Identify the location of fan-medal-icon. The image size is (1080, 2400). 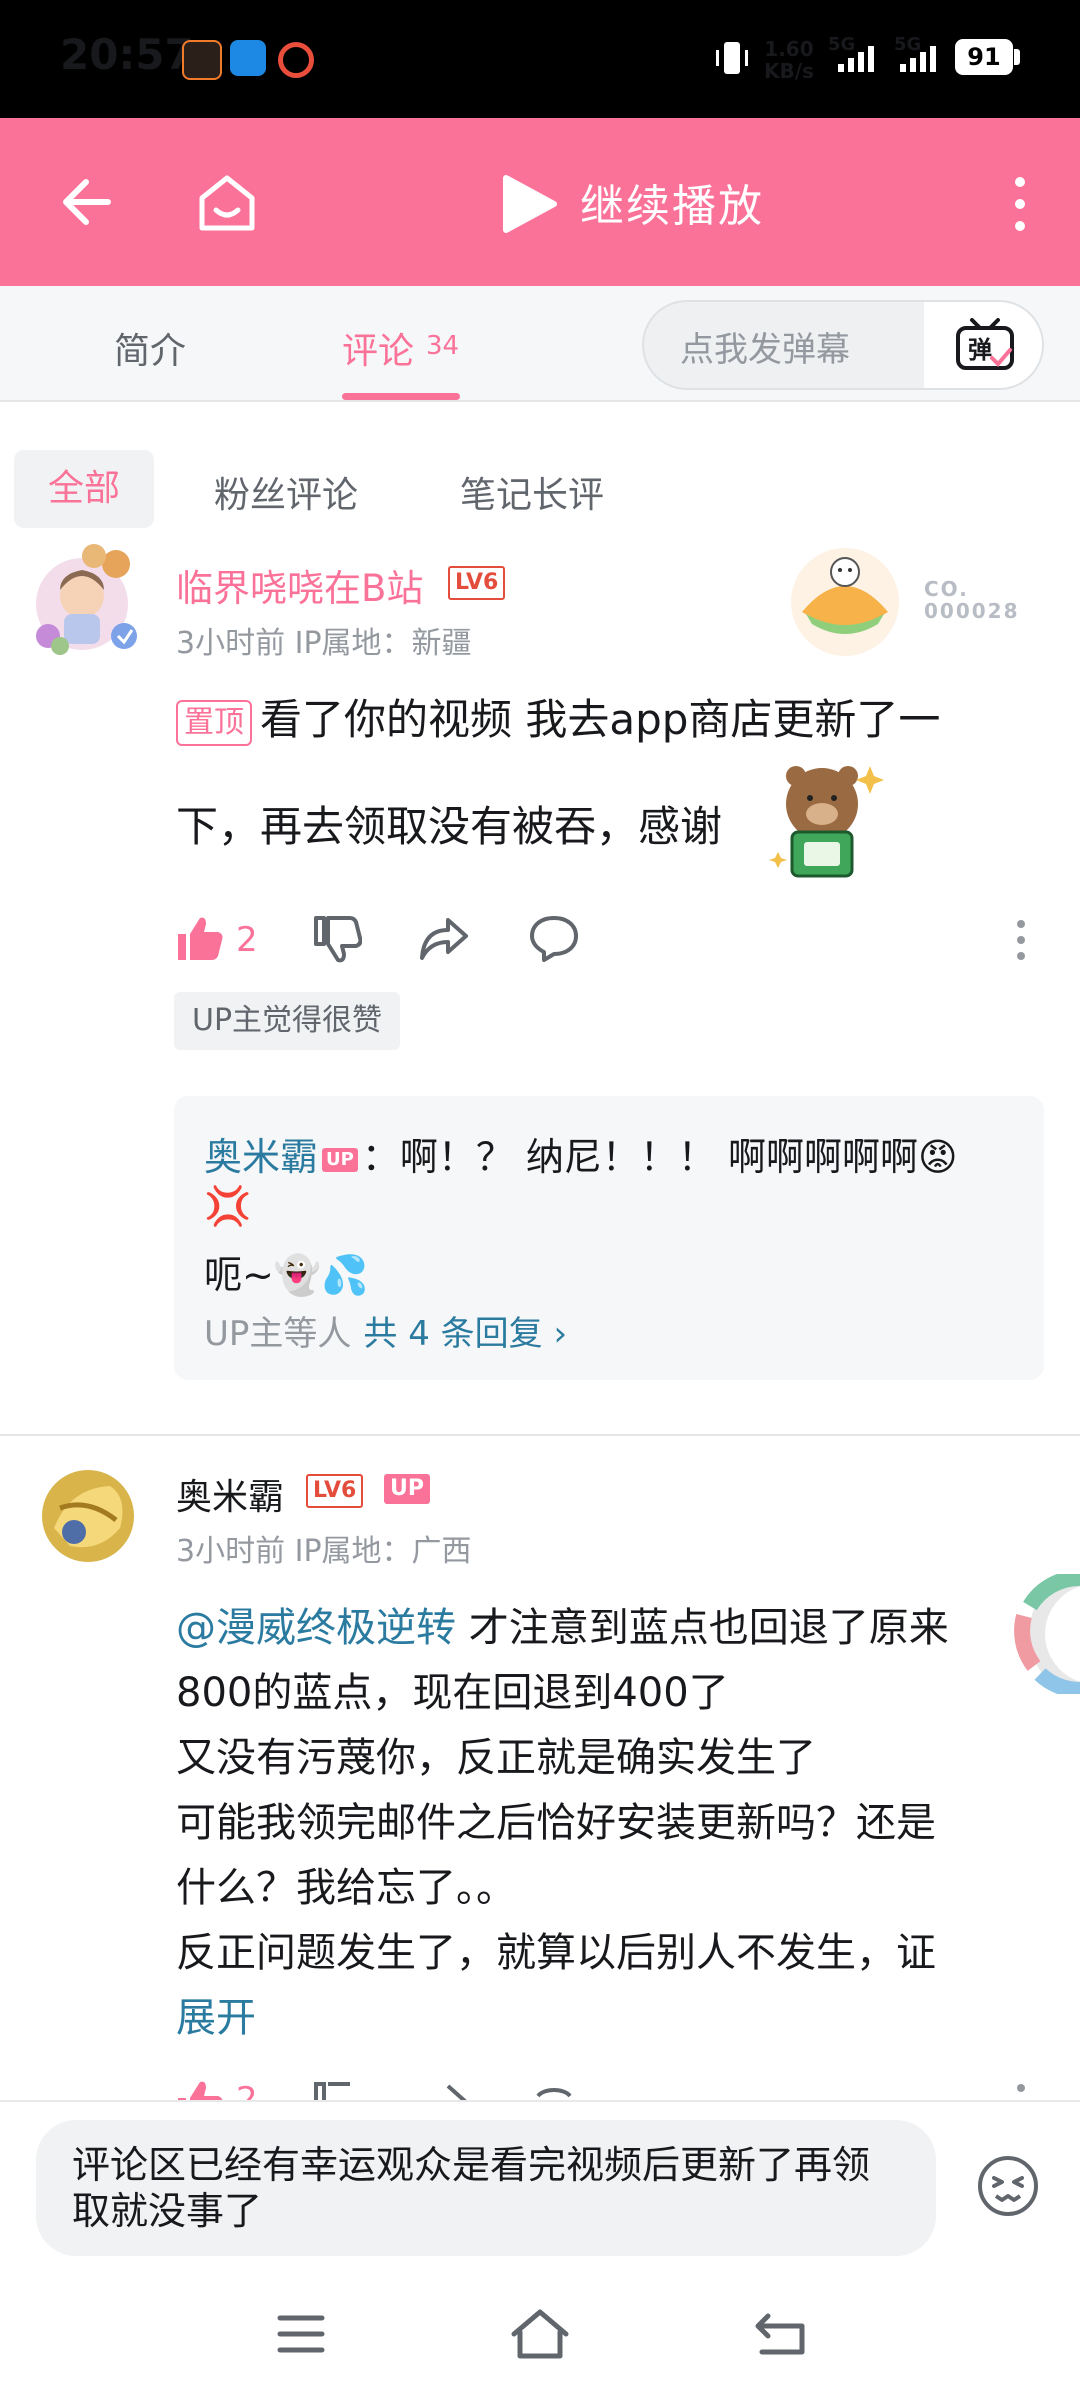
(845, 600).